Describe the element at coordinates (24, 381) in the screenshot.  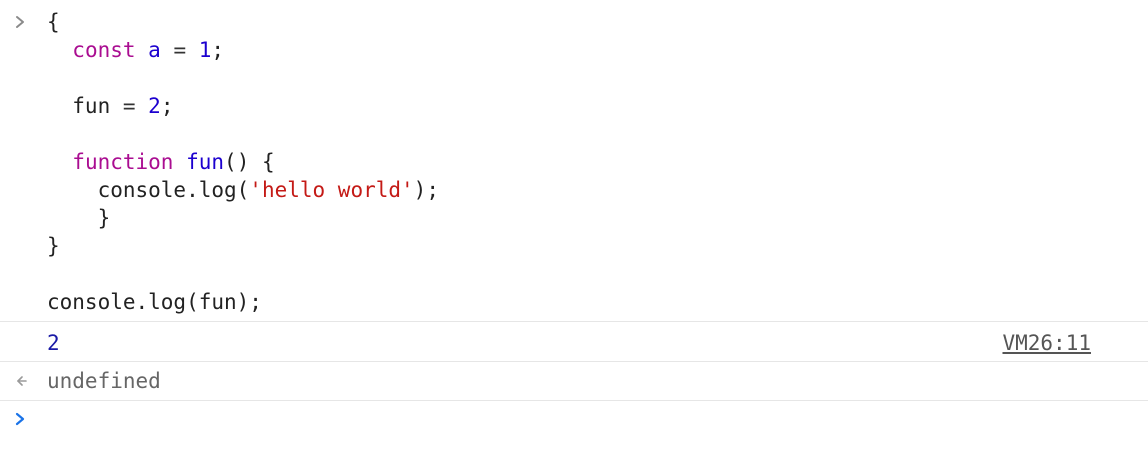
I see `return-arrow-icon` at that location.